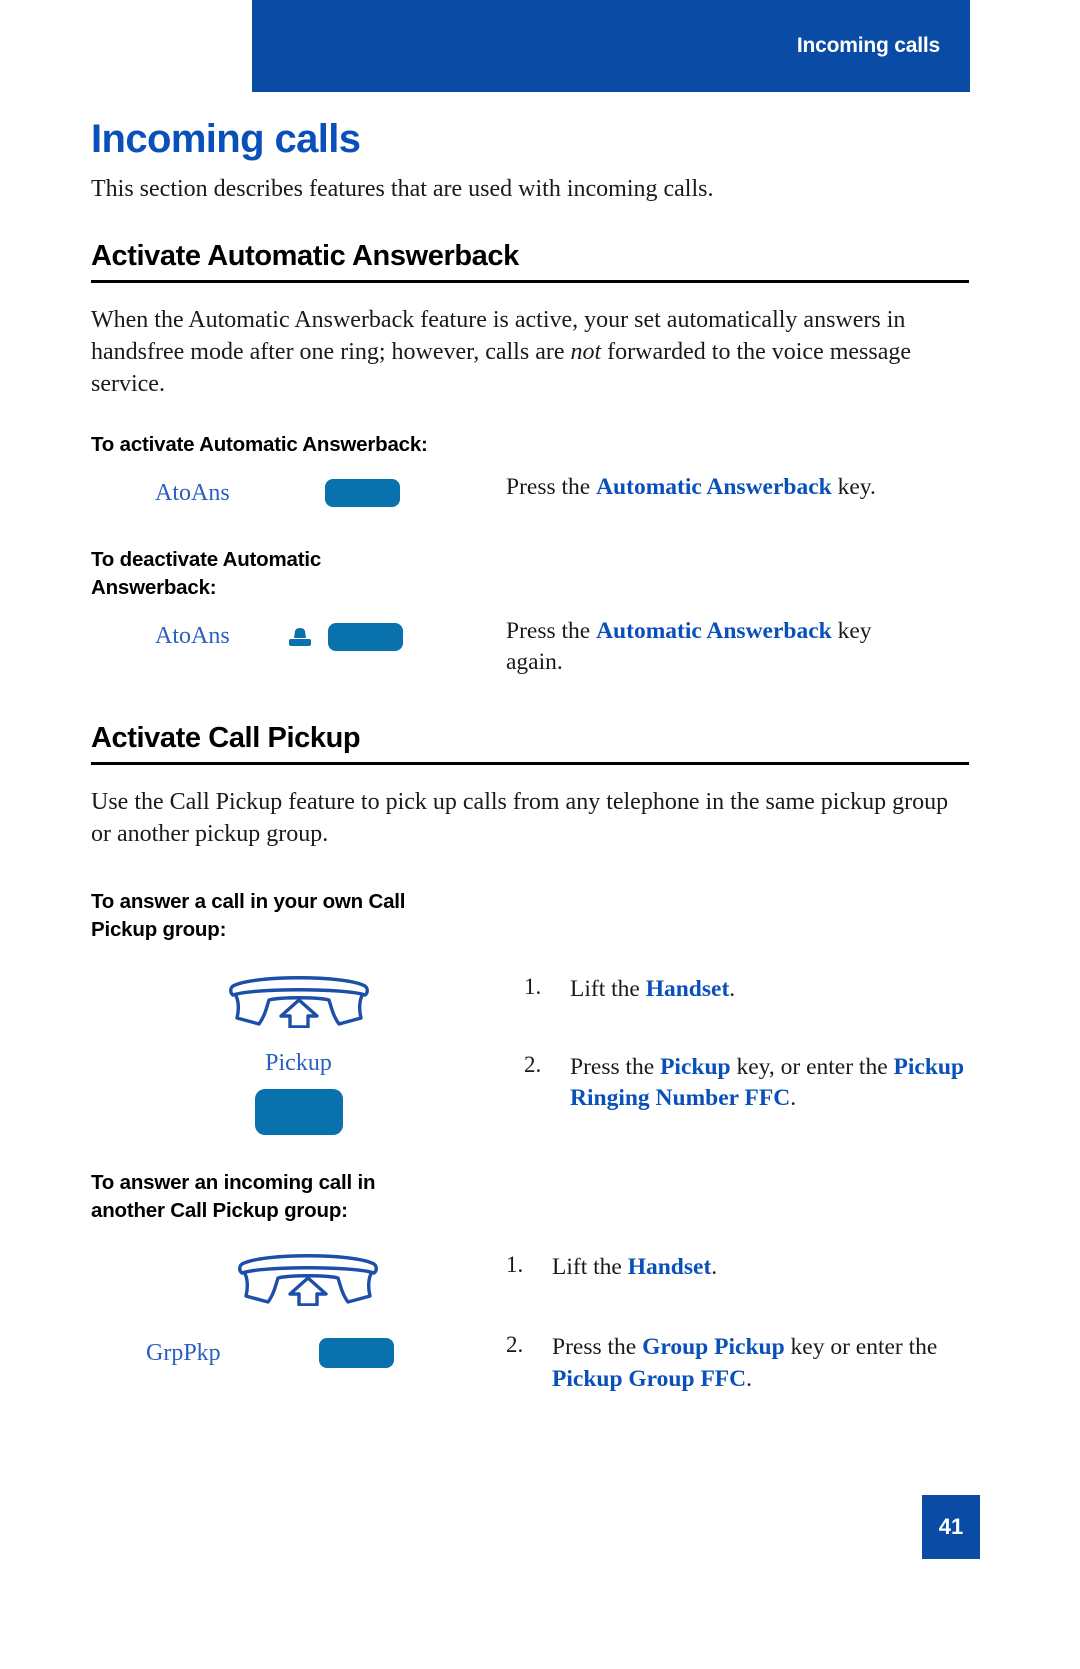 The image size is (1080, 1669). I want to click on key-label-pickup: Pickup, so click(298, 1062).